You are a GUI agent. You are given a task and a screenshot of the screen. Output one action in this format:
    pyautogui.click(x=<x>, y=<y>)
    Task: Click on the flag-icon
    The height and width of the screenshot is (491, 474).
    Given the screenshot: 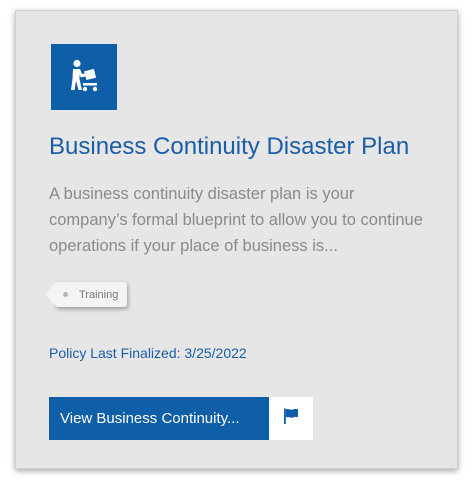 What is the action you would take?
    pyautogui.click(x=291, y=418)
    